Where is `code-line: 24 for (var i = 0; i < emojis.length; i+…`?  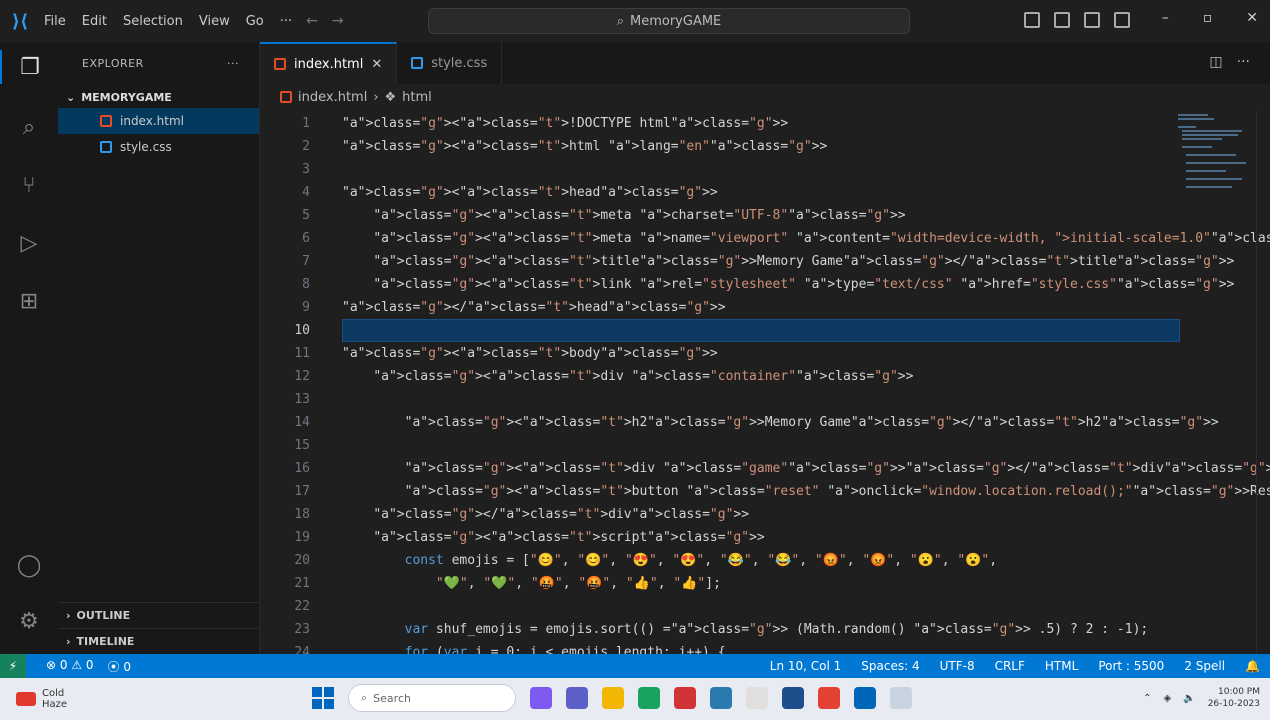
code-line: 24 for (var i = 0; i < emojis.length; i+… is located at coordinates (760, 647).